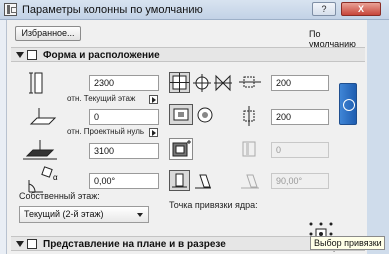  What do you see at coordinates (300, 150) in the screenshot?
I see `veneer-thickness-field: 0` at bounding box center [300, 150].